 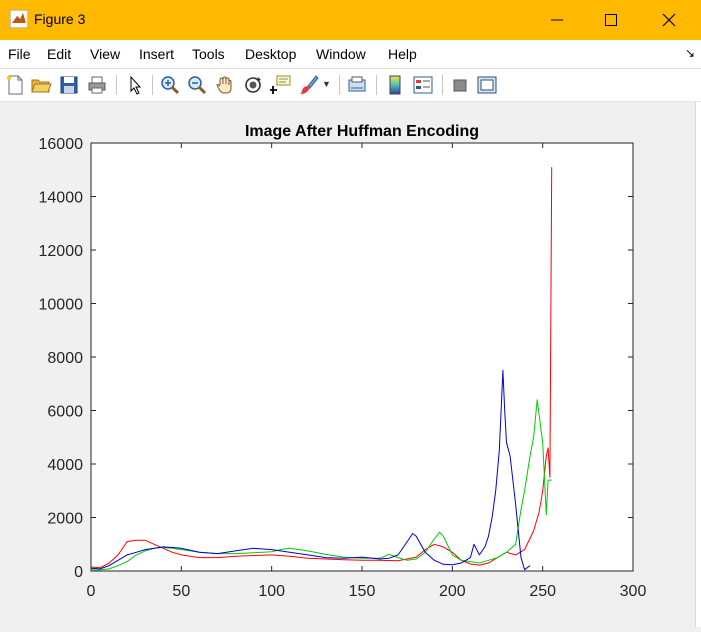 I want to click on brush-icon, so click(x=309, y=85).